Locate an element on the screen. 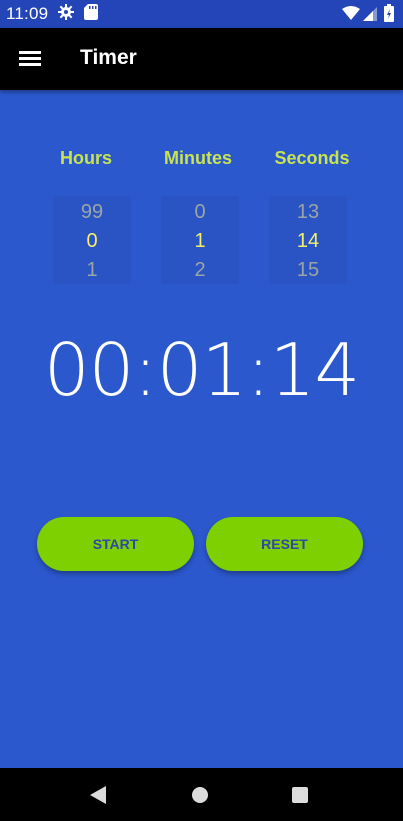  signal-icon is located at coordinates (370, 14).